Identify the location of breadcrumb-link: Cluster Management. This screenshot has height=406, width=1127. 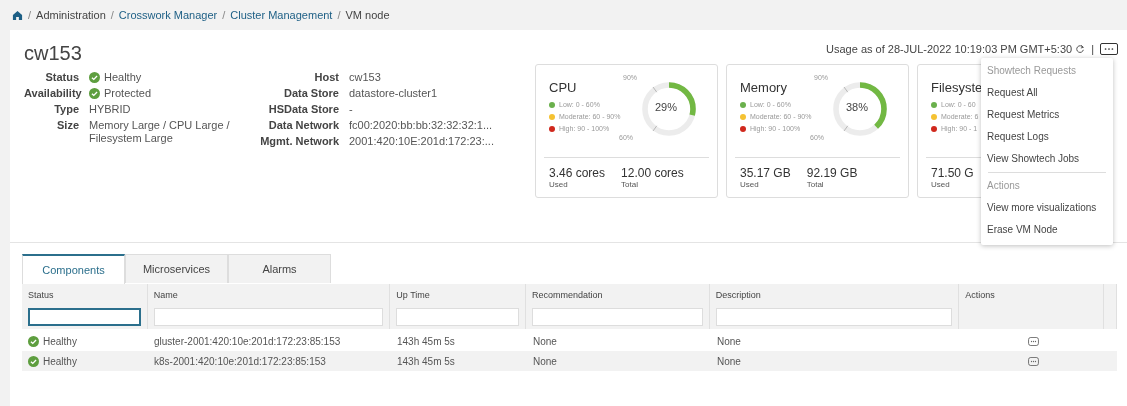
(281, 15).